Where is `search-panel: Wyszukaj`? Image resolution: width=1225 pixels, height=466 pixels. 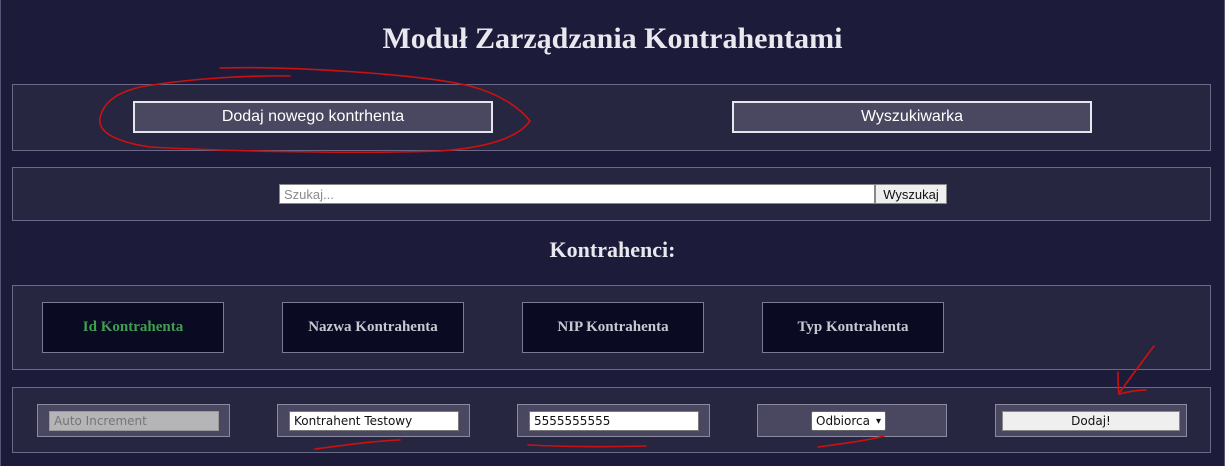 search-panel: Wyszukaj is located at coordinates (611, 194).